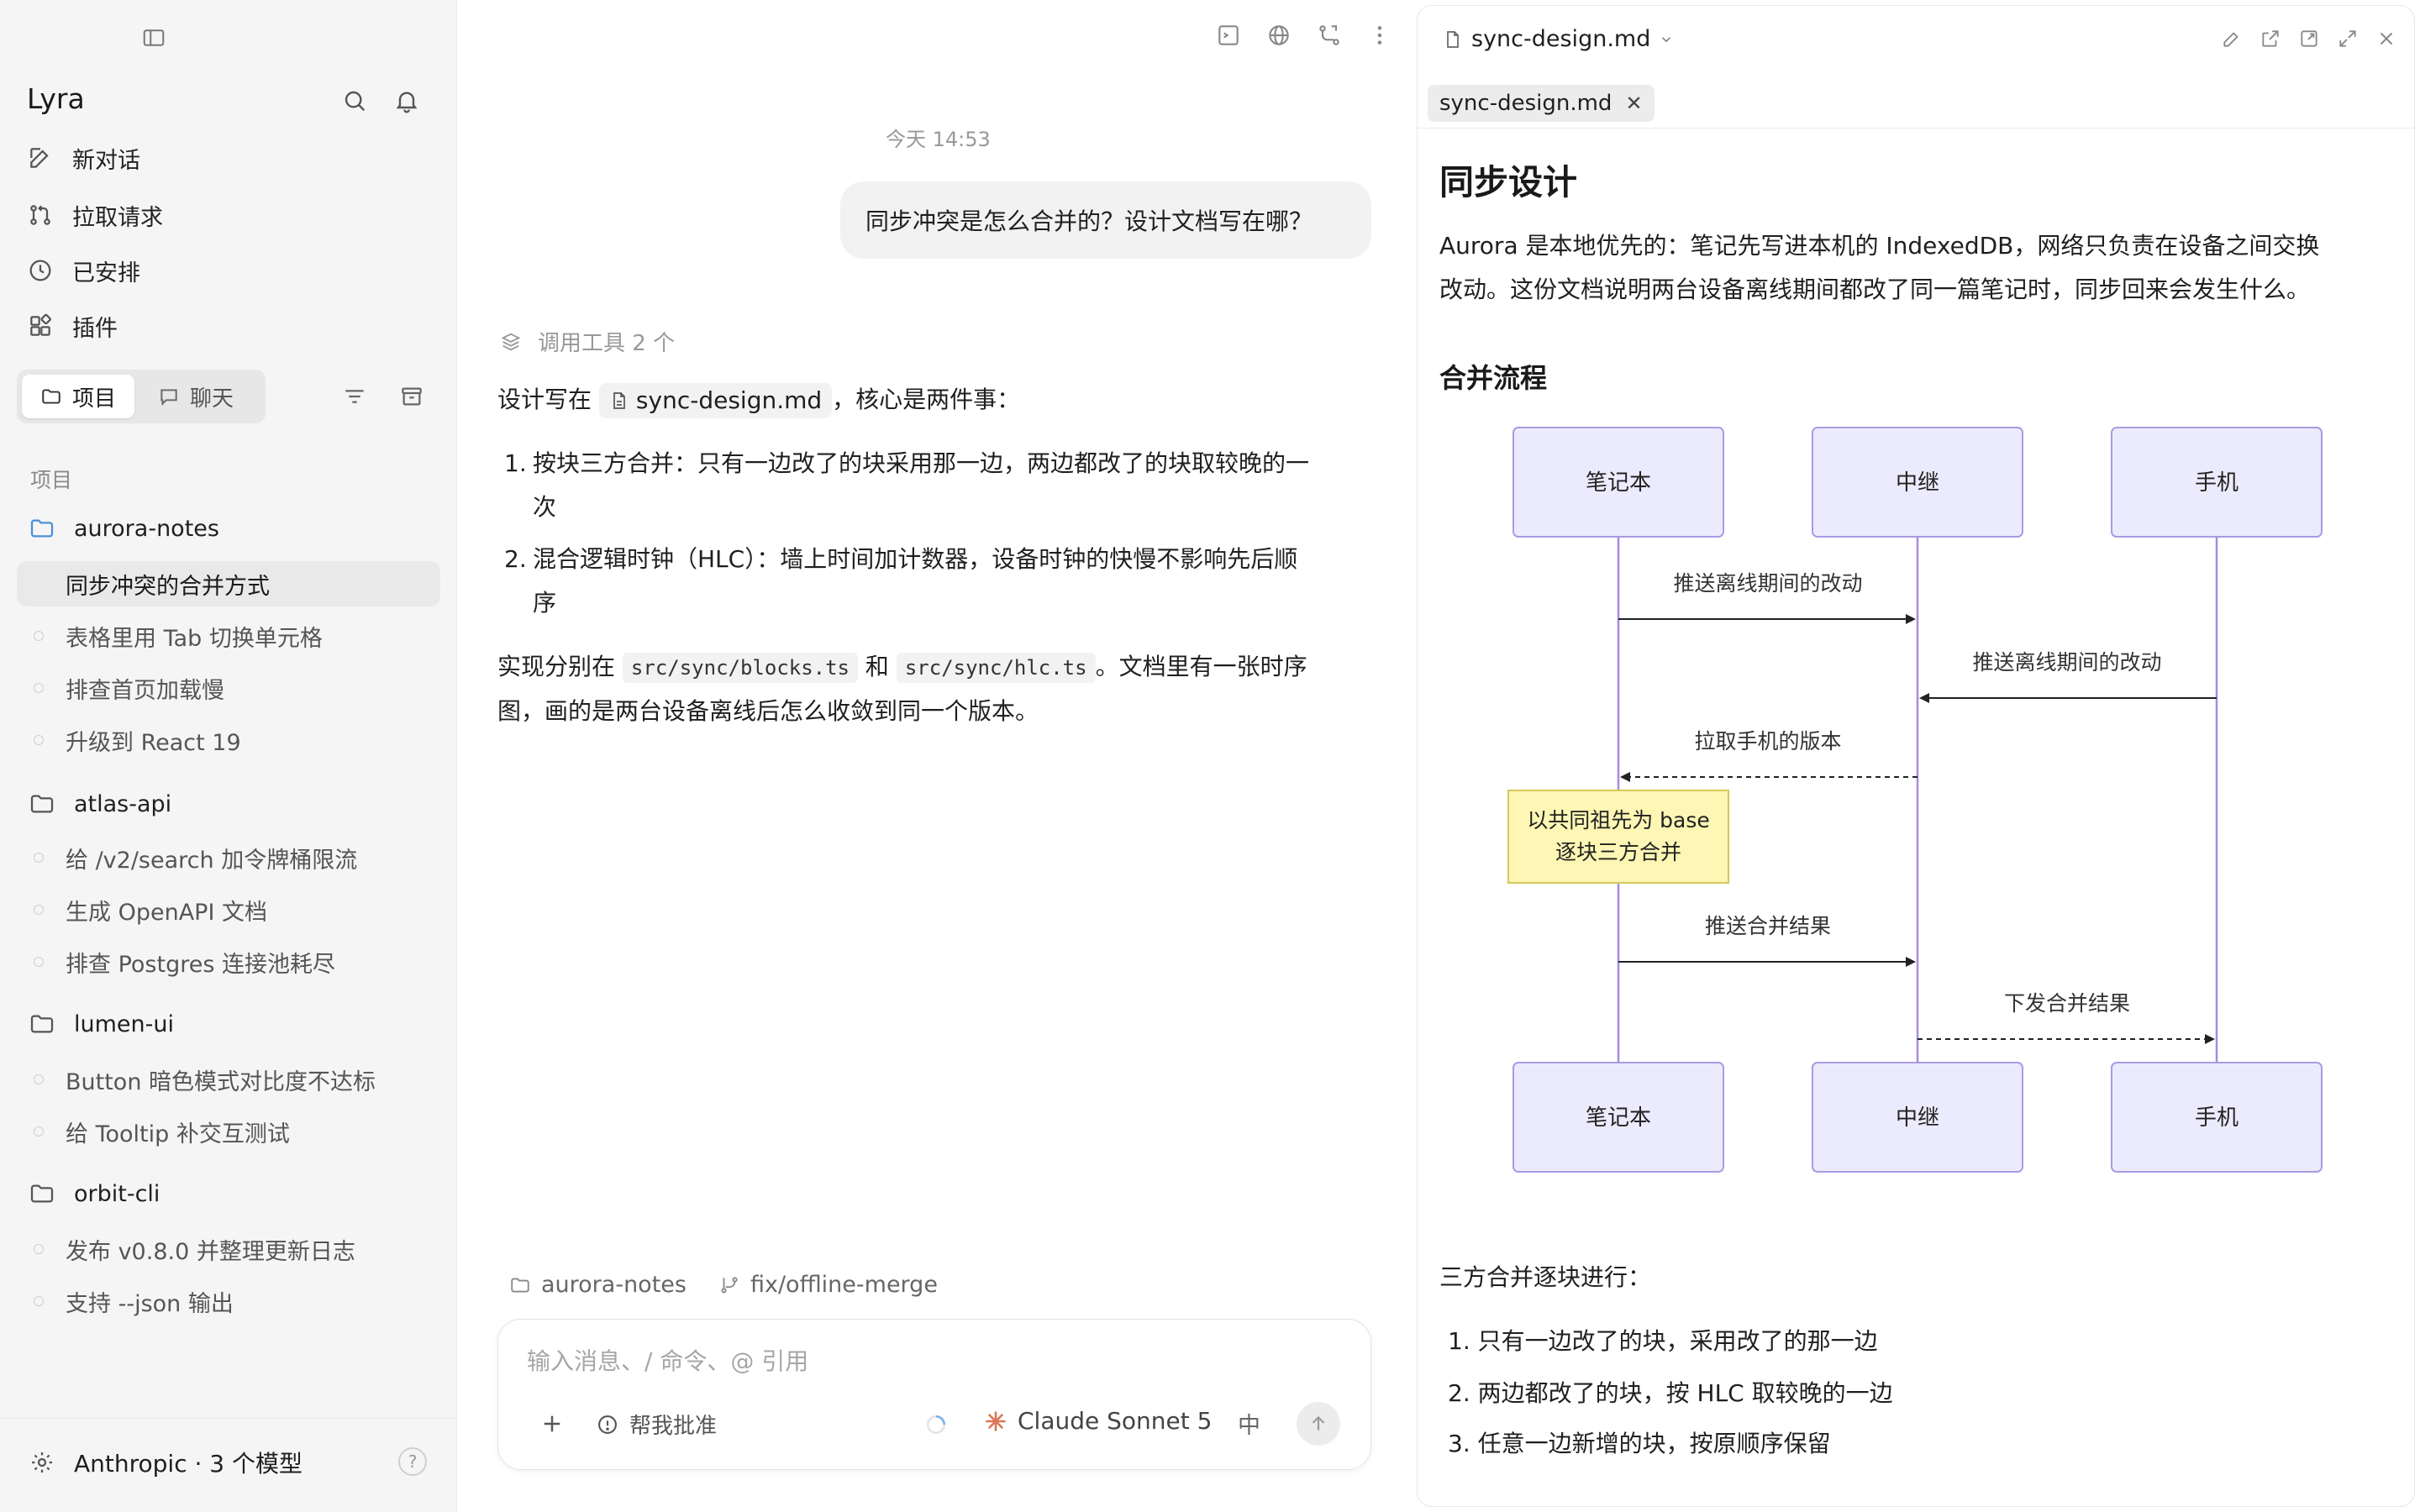 The height and width of the screenshot is (1512, 2420). What do you see at coordinates (210, 1251) in the screenshot?
I see `thread-label: 发布 v0.8.0 并整理更新日志` at bounding box center [210, 1251].